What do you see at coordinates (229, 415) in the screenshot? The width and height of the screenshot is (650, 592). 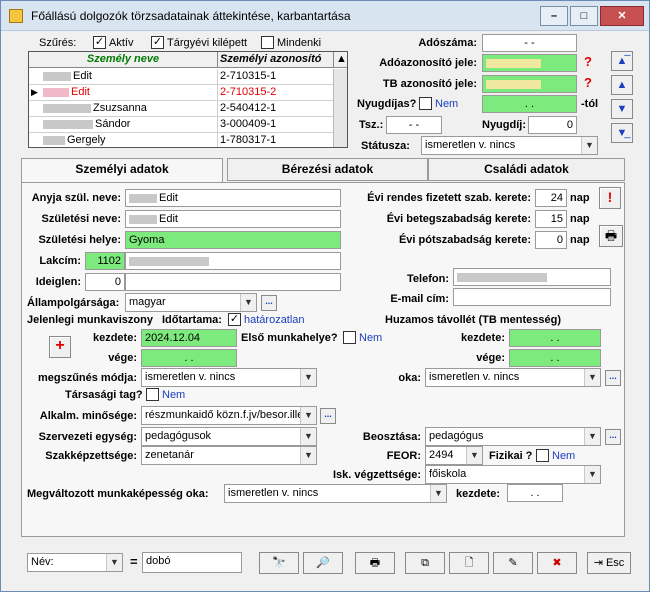 I see `alkalm-select: részmunkaidő közn.f.jv/besor.ille ▼` at bounding box center [229, 415].